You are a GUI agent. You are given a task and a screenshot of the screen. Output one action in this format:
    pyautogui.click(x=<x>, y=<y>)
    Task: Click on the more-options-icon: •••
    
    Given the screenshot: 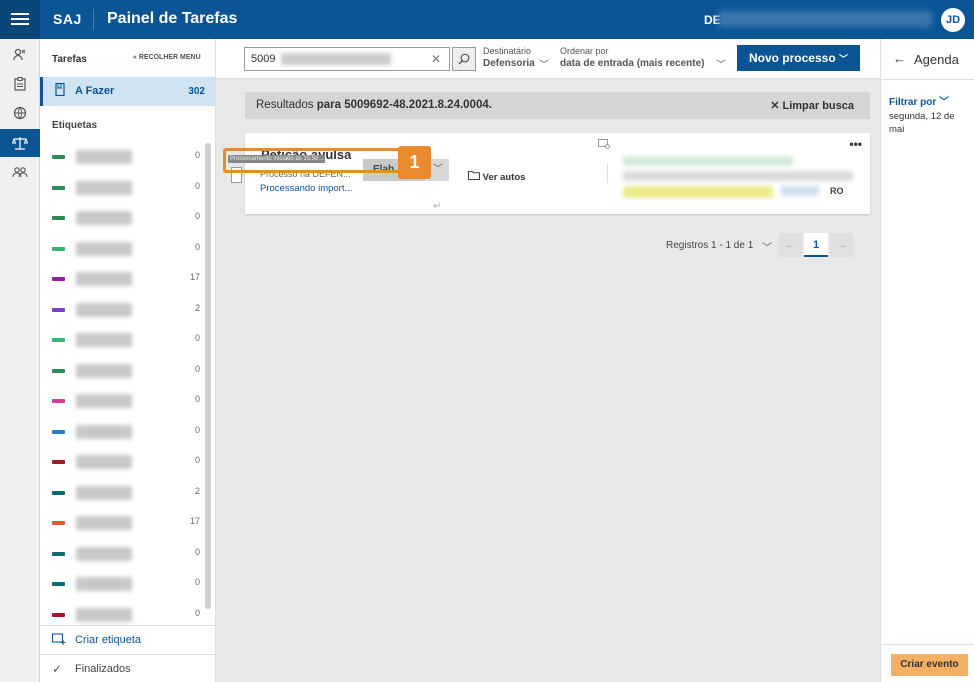 What is the action you would take?
    pyautogui.click(x=855, y=144)
    